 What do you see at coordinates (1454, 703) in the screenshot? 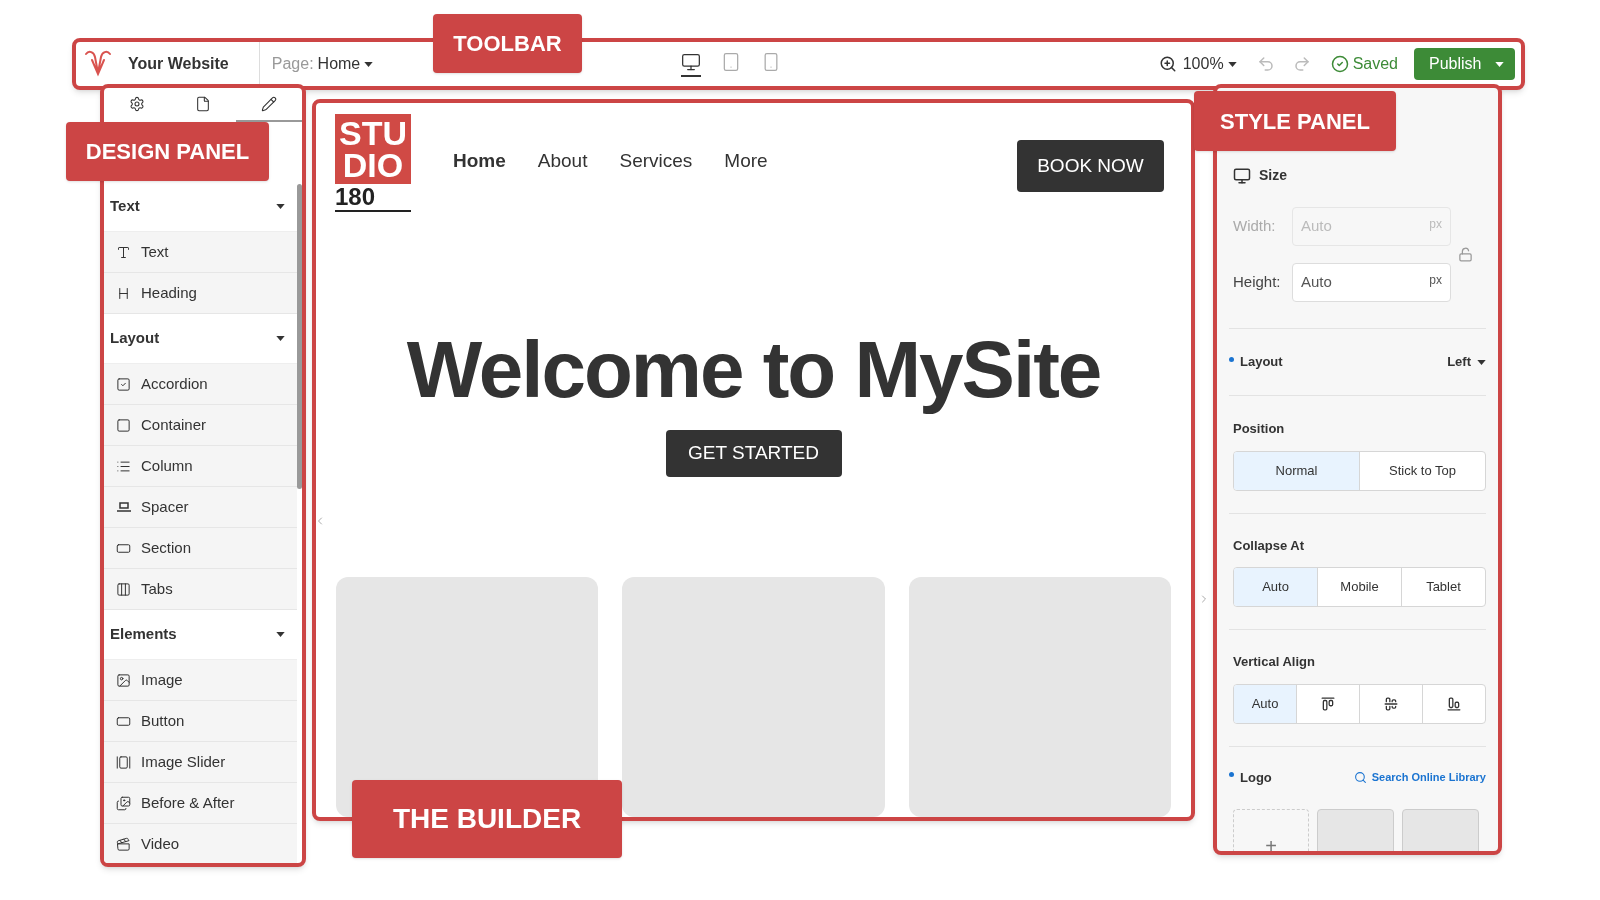
I see `align-bottom-icon` at bounding box center [1454, 703].